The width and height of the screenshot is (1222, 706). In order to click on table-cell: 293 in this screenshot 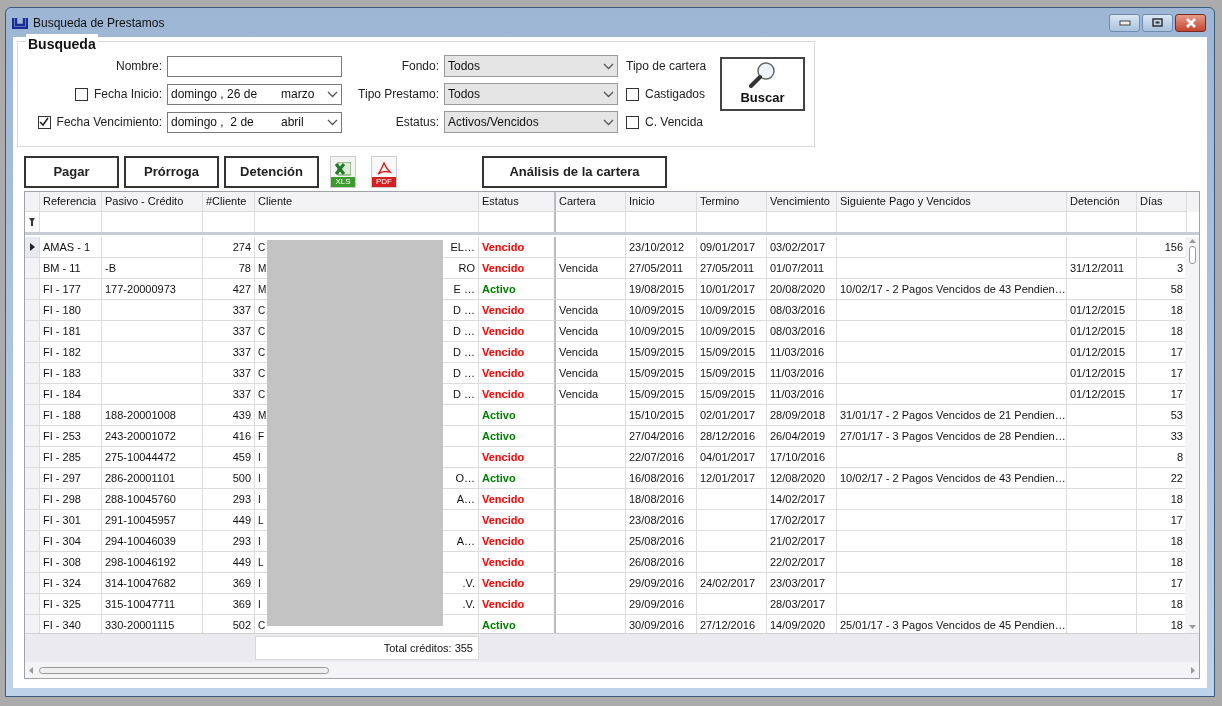, I will do `click(229, 541)`.